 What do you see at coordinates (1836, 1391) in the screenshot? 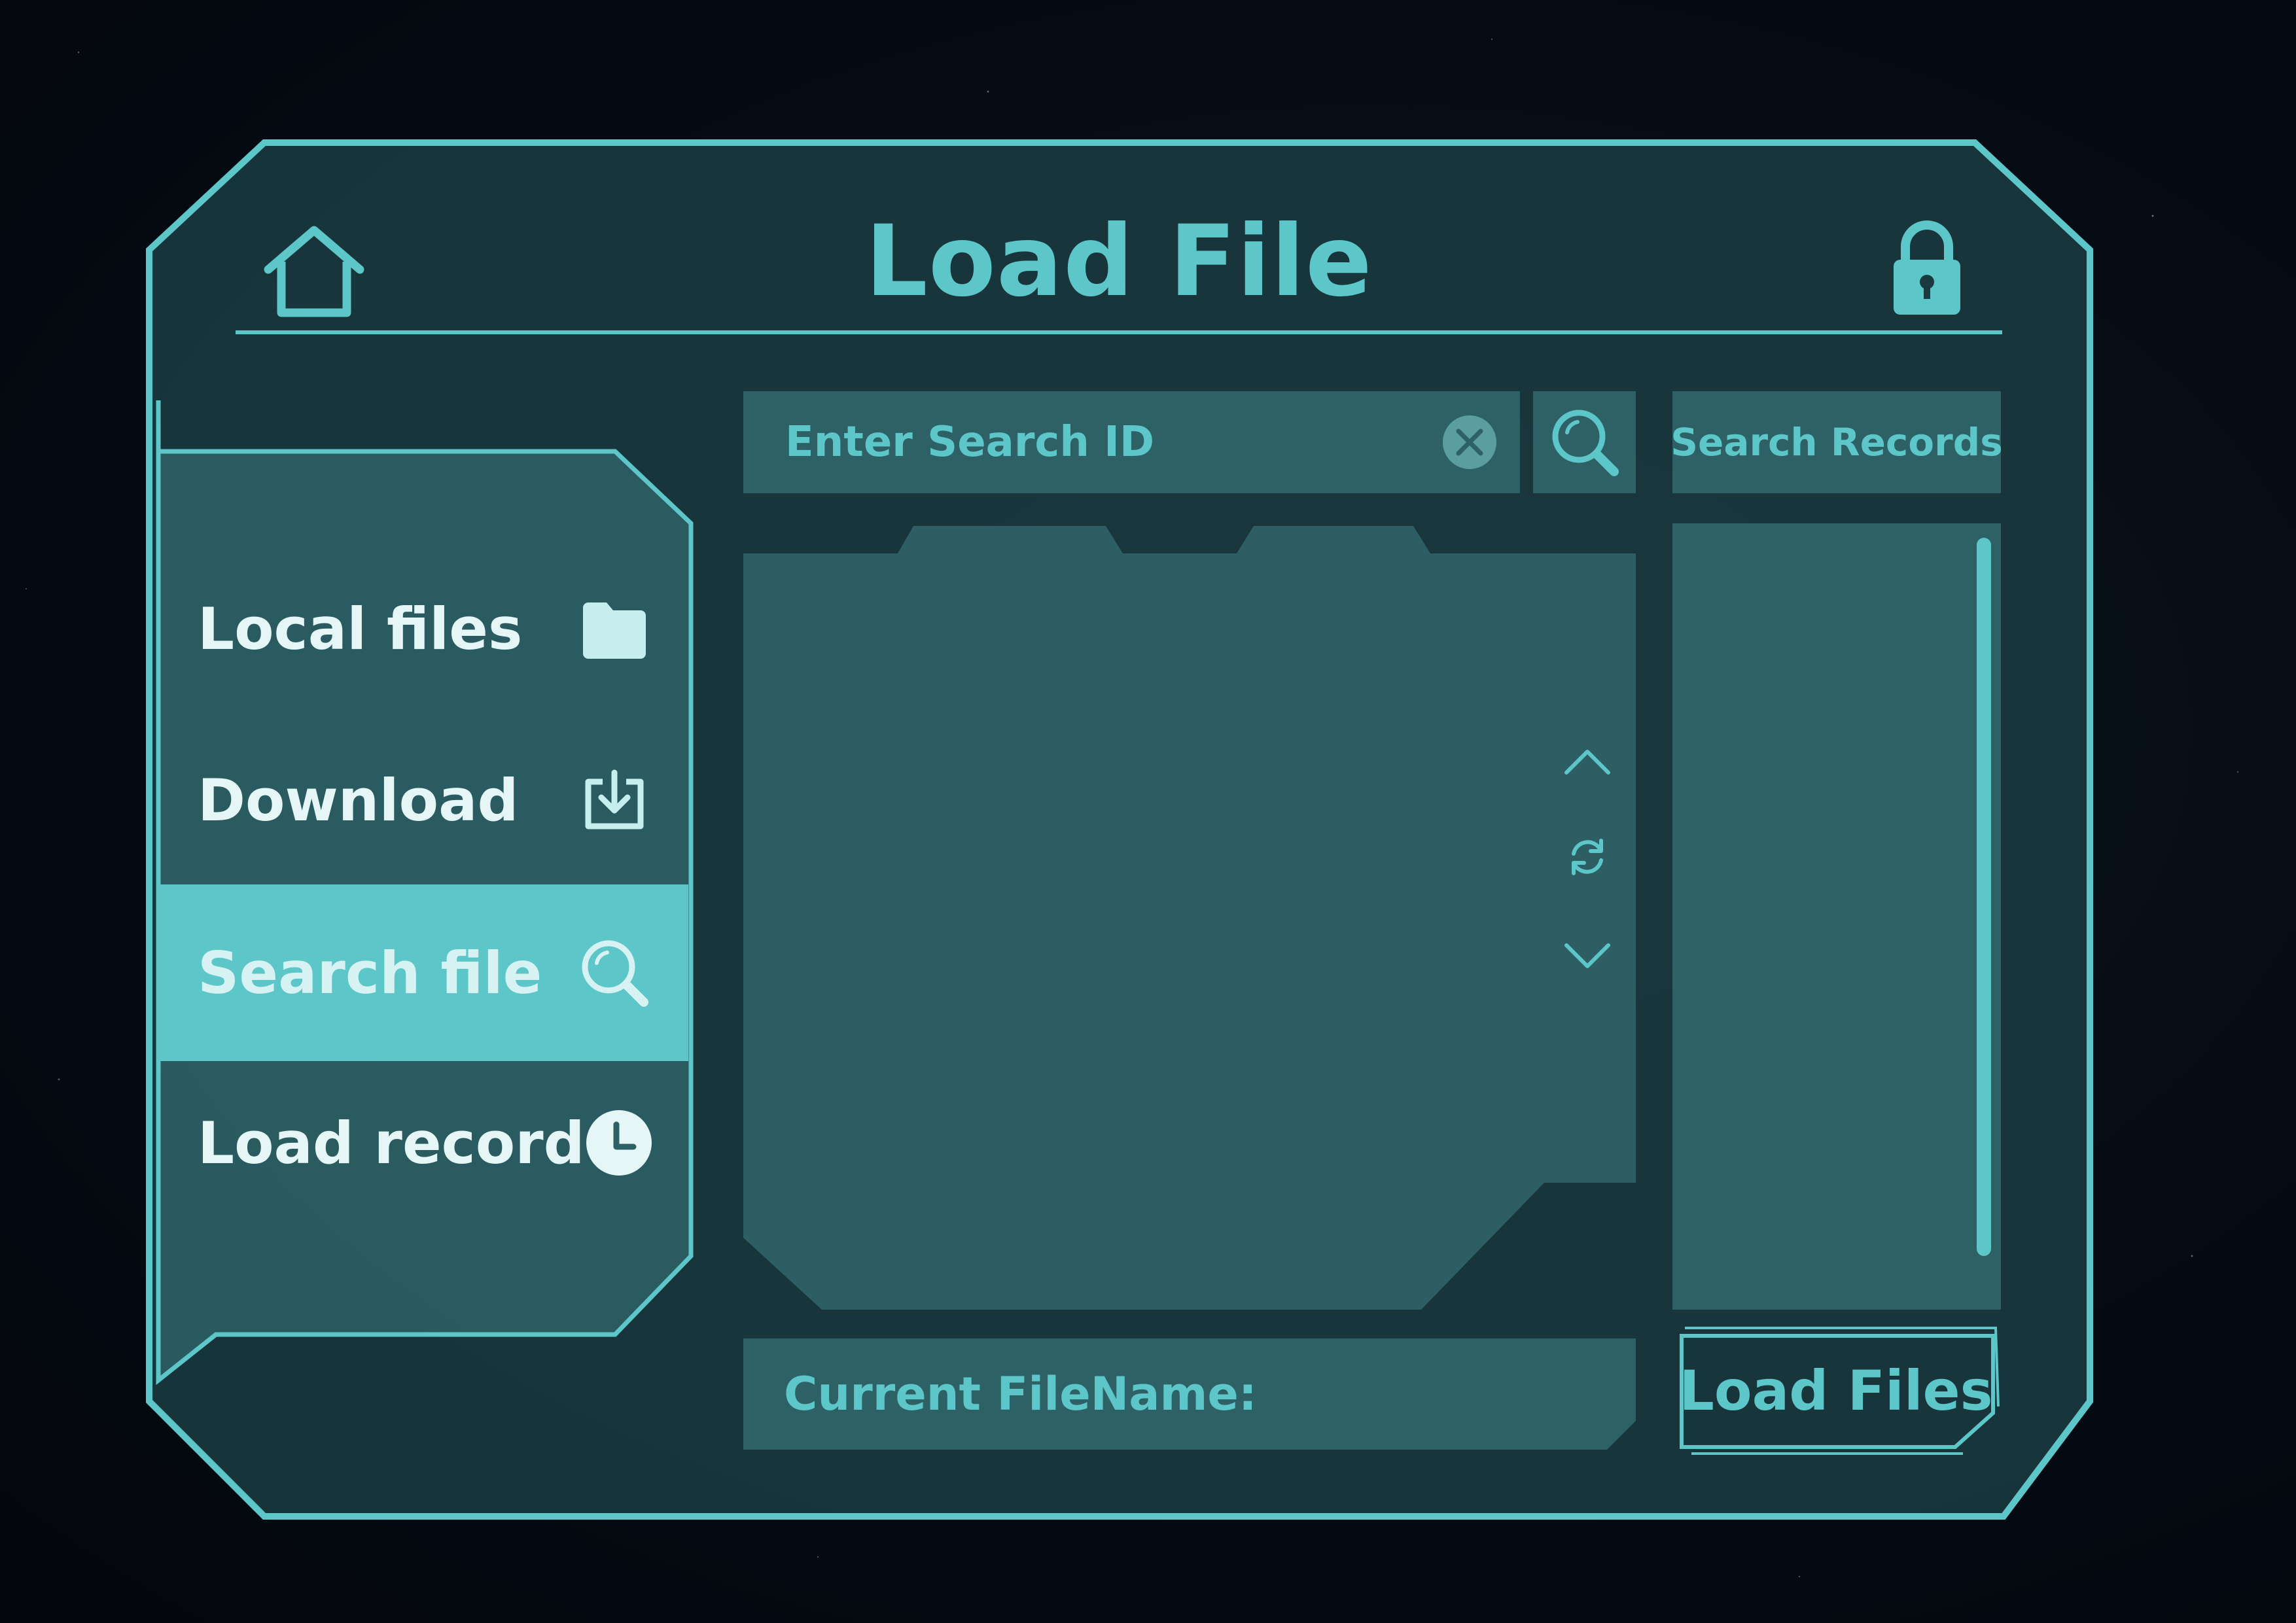
I see `load-files-button: Load Files` at bounding box center [1836, 1391].